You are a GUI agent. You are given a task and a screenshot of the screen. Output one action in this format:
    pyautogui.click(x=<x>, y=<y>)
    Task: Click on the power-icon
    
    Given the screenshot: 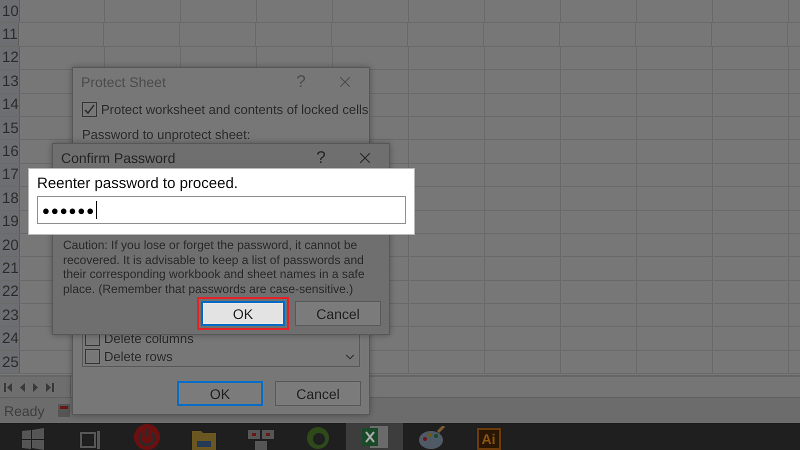 What is the action you would take?
    pyautogui.click(x=147, y=437)
    